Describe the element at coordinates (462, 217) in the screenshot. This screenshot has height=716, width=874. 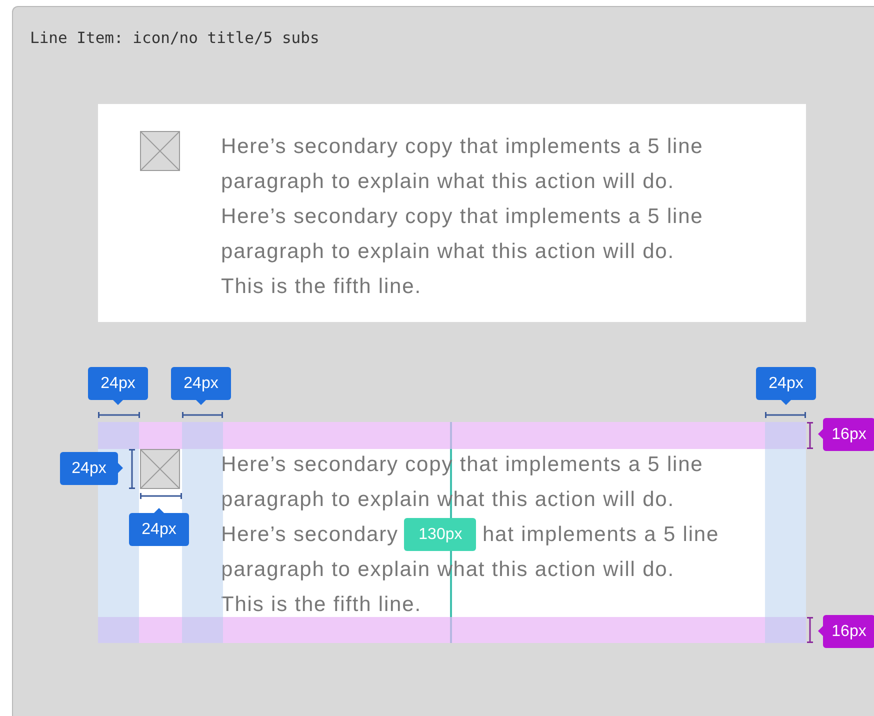
I see `paragraph-text: Here’s secondary copy that implements a 5 line paragraph to explain what this action will do. Here’s secondary copy that implements a 5 line paragraph to explain what this action will do. This is the fifth line.` at that location.